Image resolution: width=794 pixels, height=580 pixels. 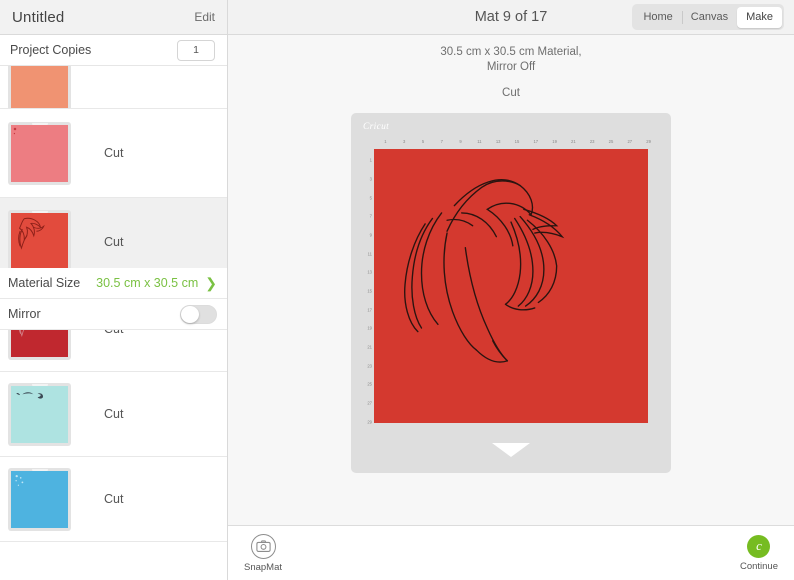 What do you see at coordinates (369, 422) in the screenshot?
I see `ruler-tick-v: 29` at bounding box center [369, 422].